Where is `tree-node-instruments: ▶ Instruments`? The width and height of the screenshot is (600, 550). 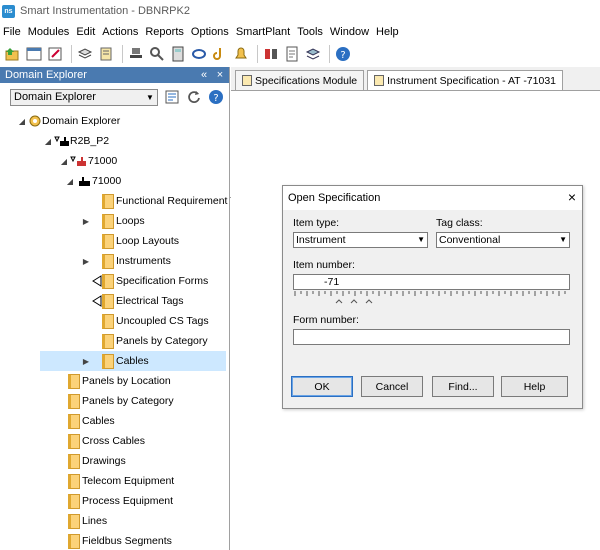
tree-node-instruments: ▶ Instruments is located at coordinates (125, 261).